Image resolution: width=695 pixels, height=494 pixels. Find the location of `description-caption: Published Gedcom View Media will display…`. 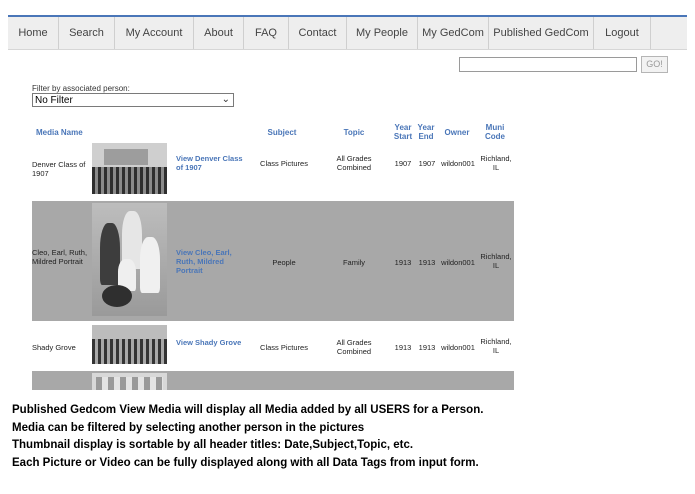

description-caption: Published Gedcom View Media will display… is located at coordinates (247, 437).